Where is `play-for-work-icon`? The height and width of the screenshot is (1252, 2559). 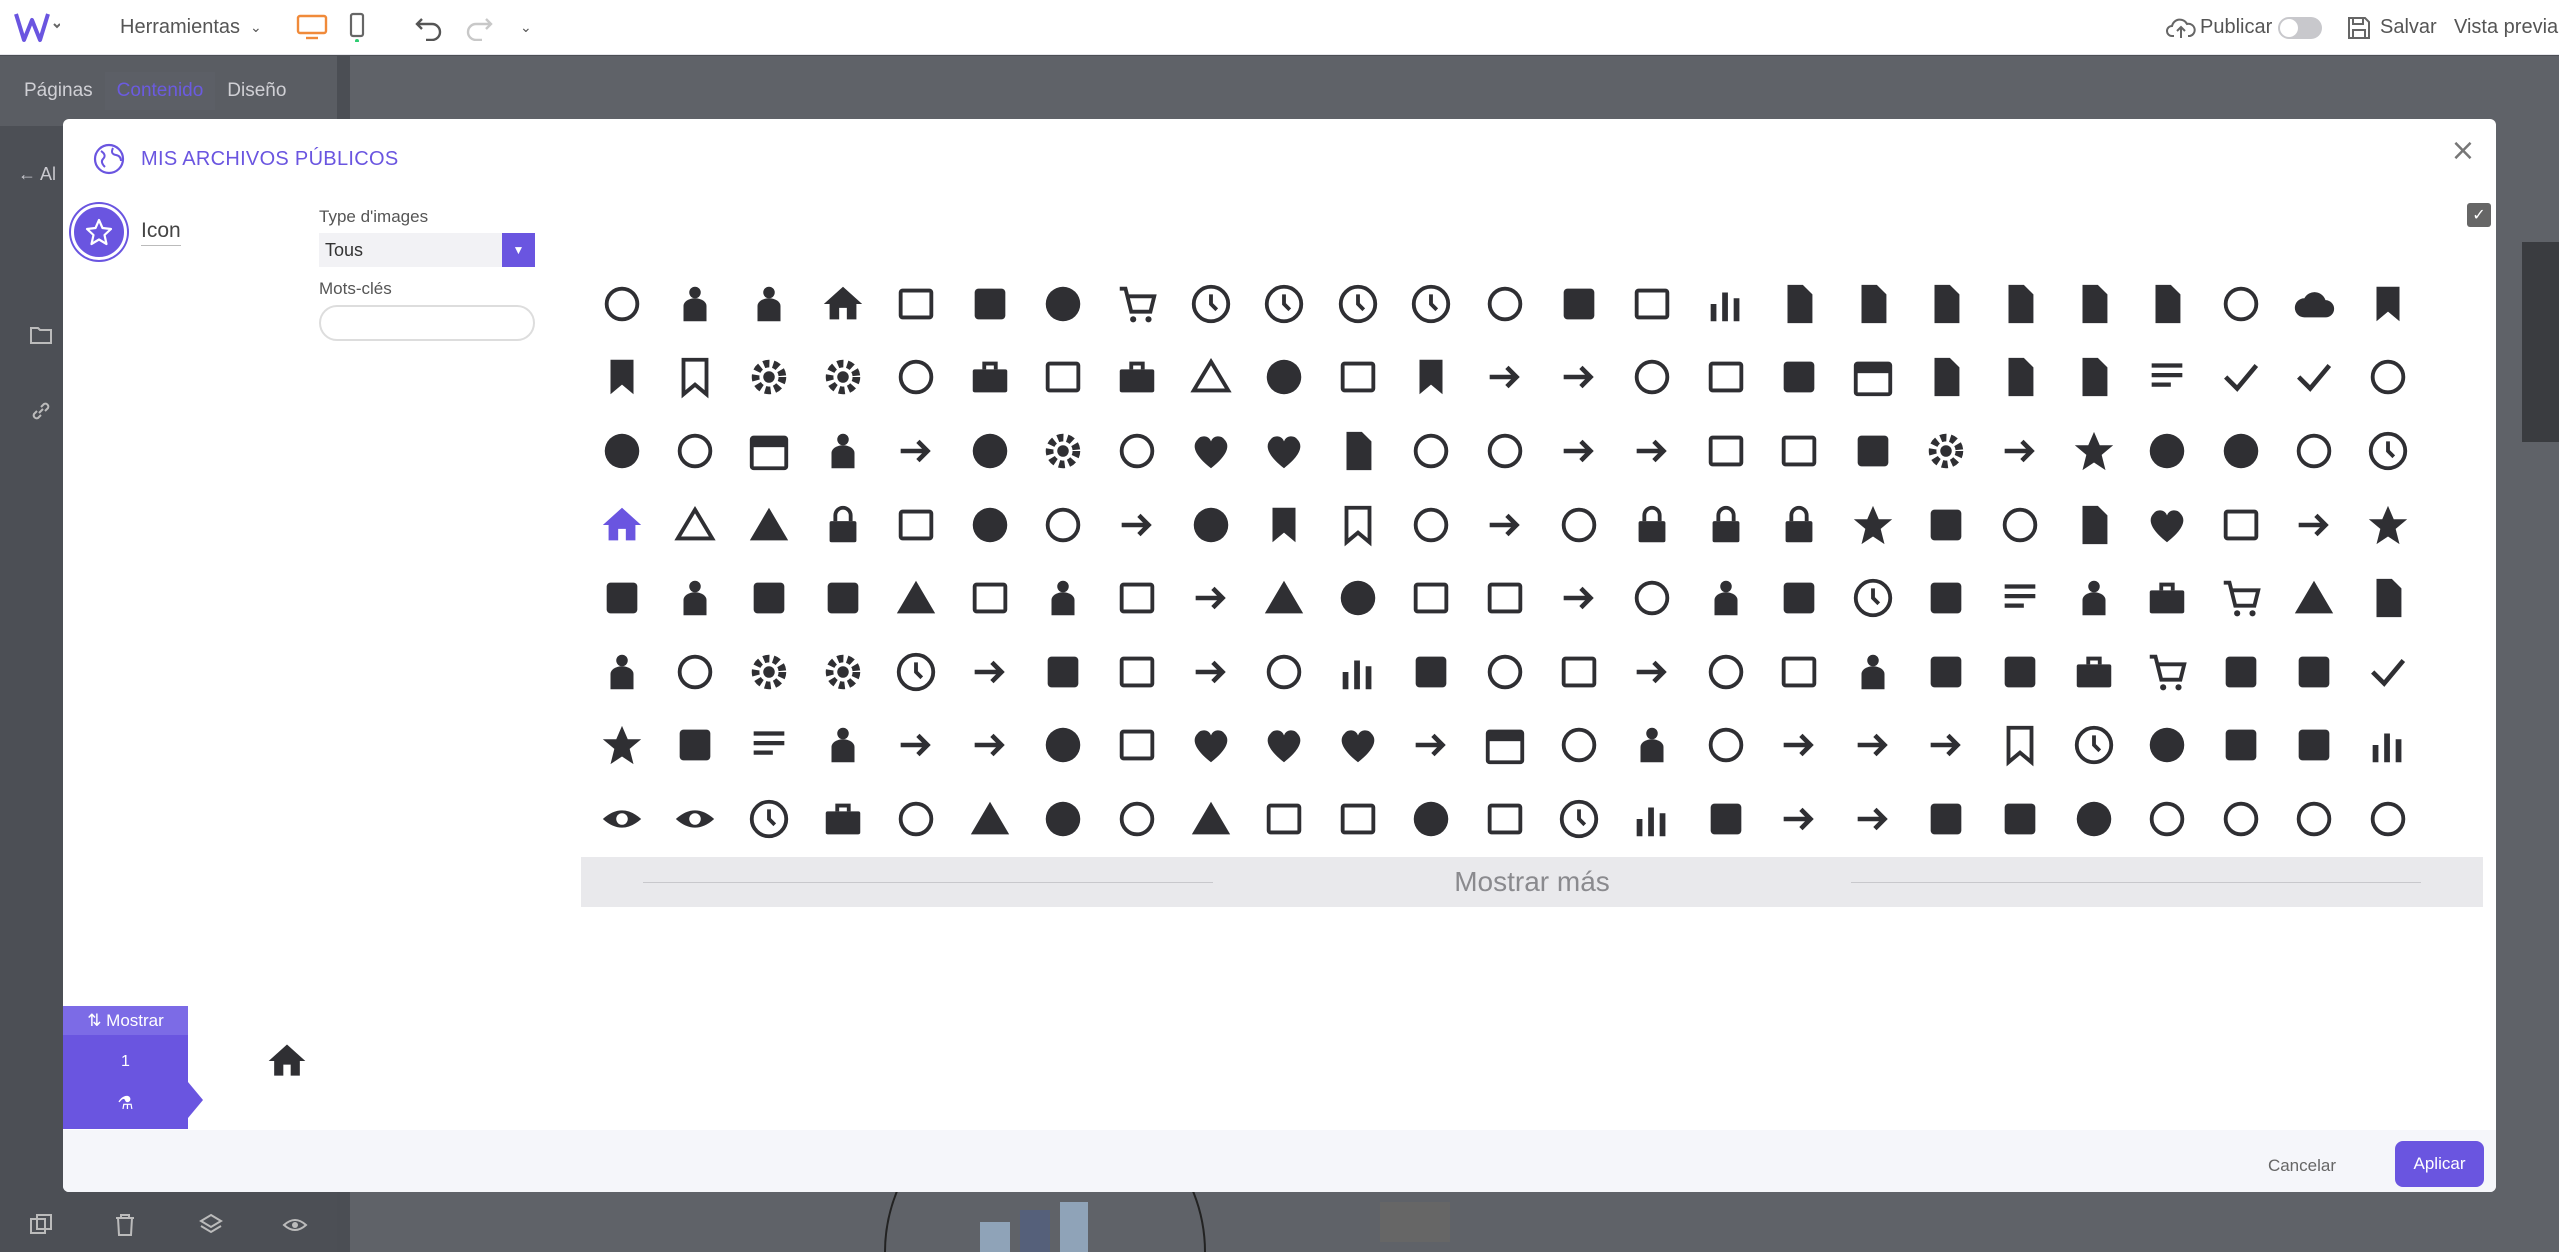 play-for-work-icon is located at coordinates (1579, 598).